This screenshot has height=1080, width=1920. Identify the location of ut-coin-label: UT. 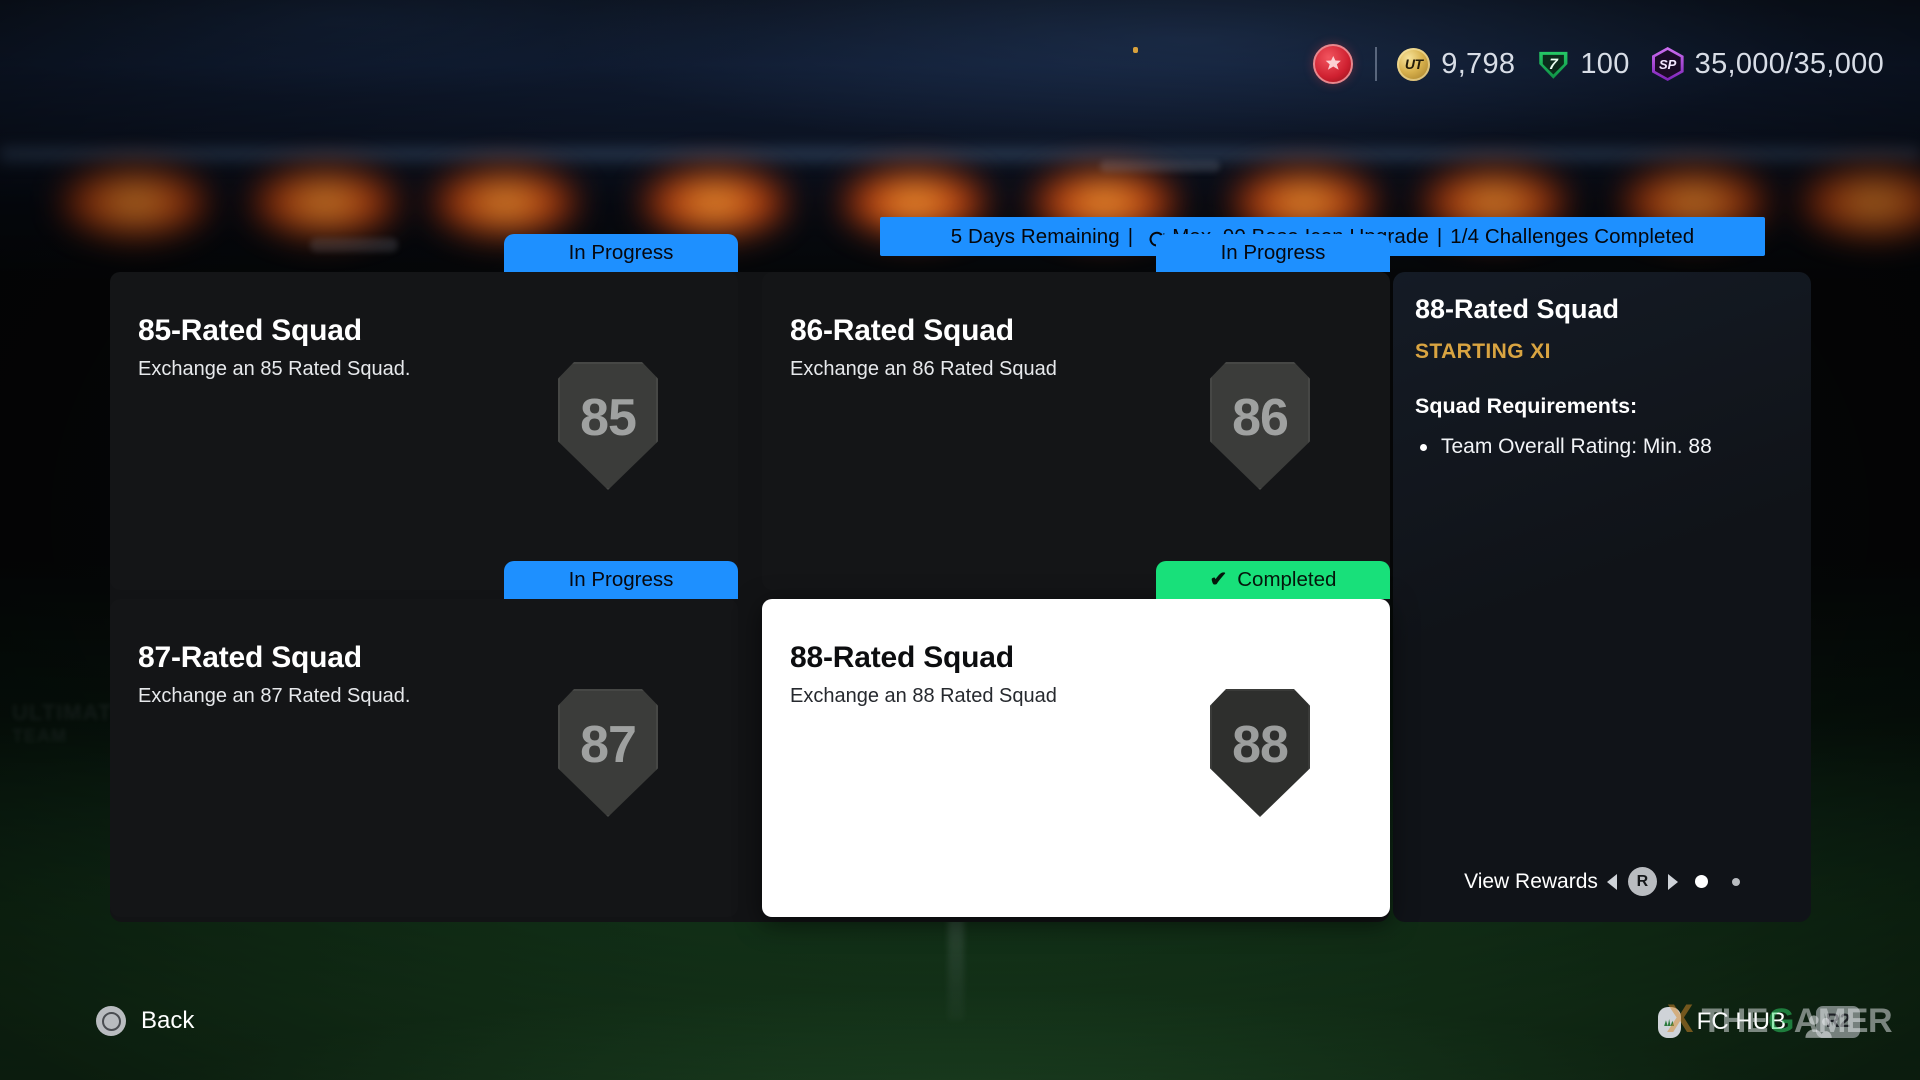
(1413, 64).